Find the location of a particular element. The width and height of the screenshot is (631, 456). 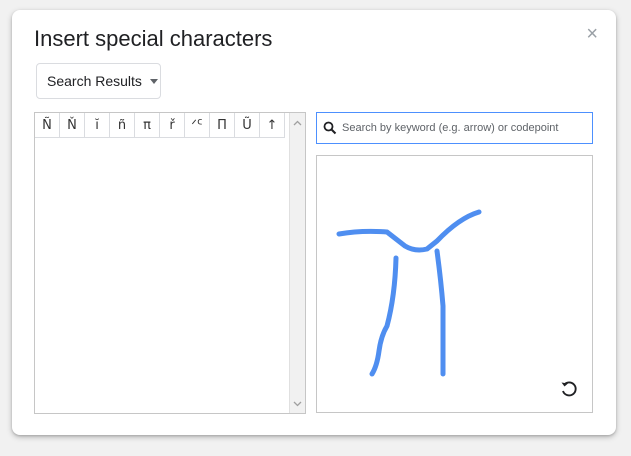

character-cell: ĭ is located at coordinates (97, 125).